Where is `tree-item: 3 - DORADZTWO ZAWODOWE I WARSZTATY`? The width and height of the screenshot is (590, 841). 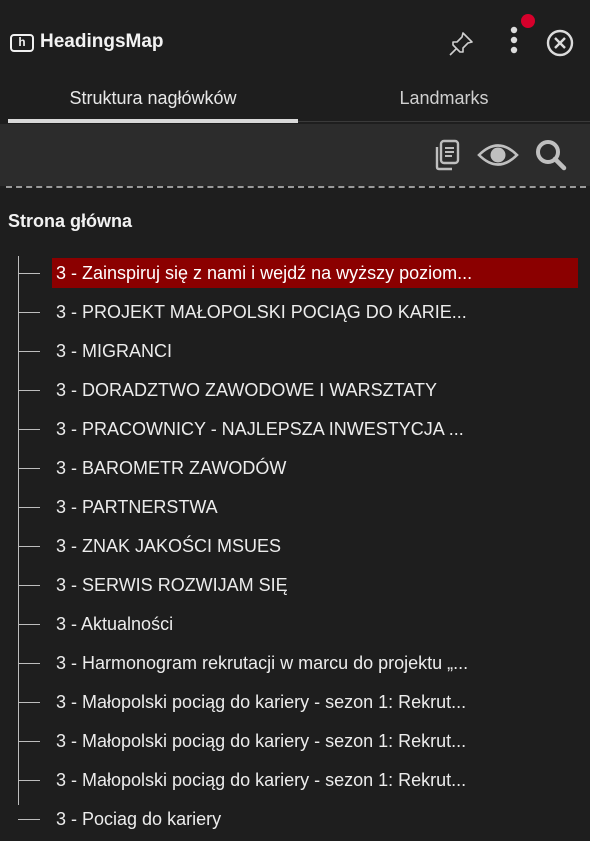 tree-item: 3 - DORADZTWO ZAWODOWE I WARSZTATY is located at coordinates (298, 390).